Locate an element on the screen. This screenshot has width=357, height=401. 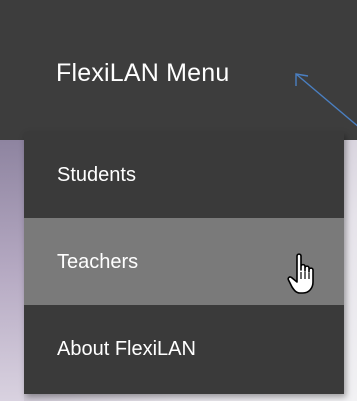
annotation-arrow-icon is located at coordinates (326, 100).